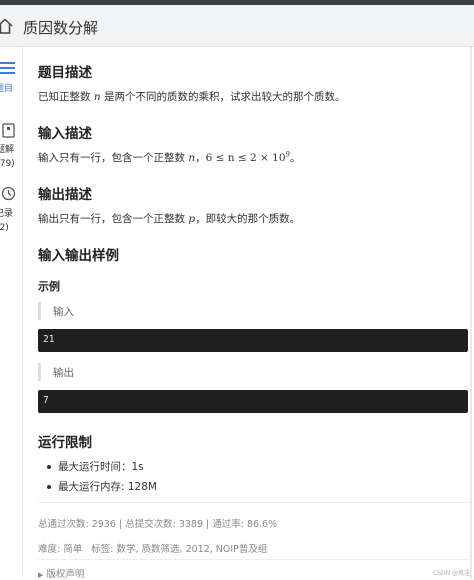 This screenshot has height=580, width=474. Describe the element at coordinates (61, 28) in the screenshot. I see `page-title: 质因数分解` at that location.